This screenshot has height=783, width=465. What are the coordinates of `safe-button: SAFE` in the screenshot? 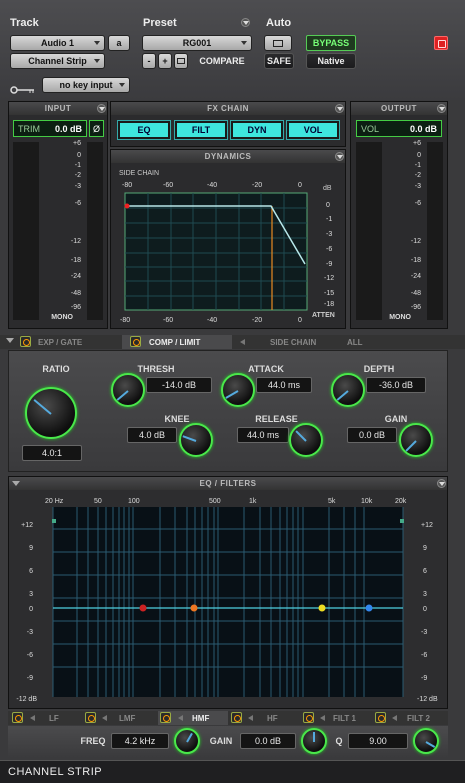 It's located at (279, 61).